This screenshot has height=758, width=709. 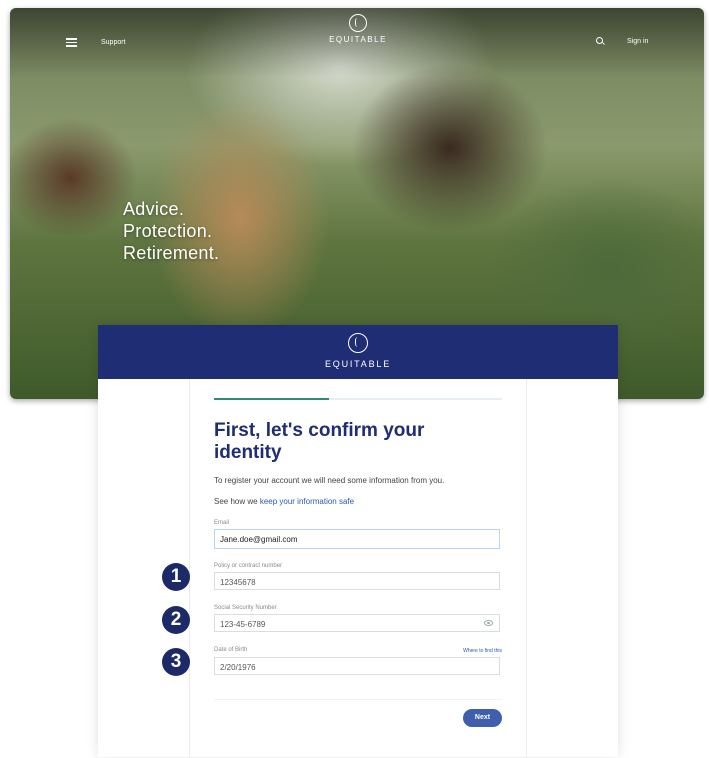 What do you see at coordinates (231, 650) in the screenshot?
I see `dob-label: Date of Birth` at bounding box center [231, 650].